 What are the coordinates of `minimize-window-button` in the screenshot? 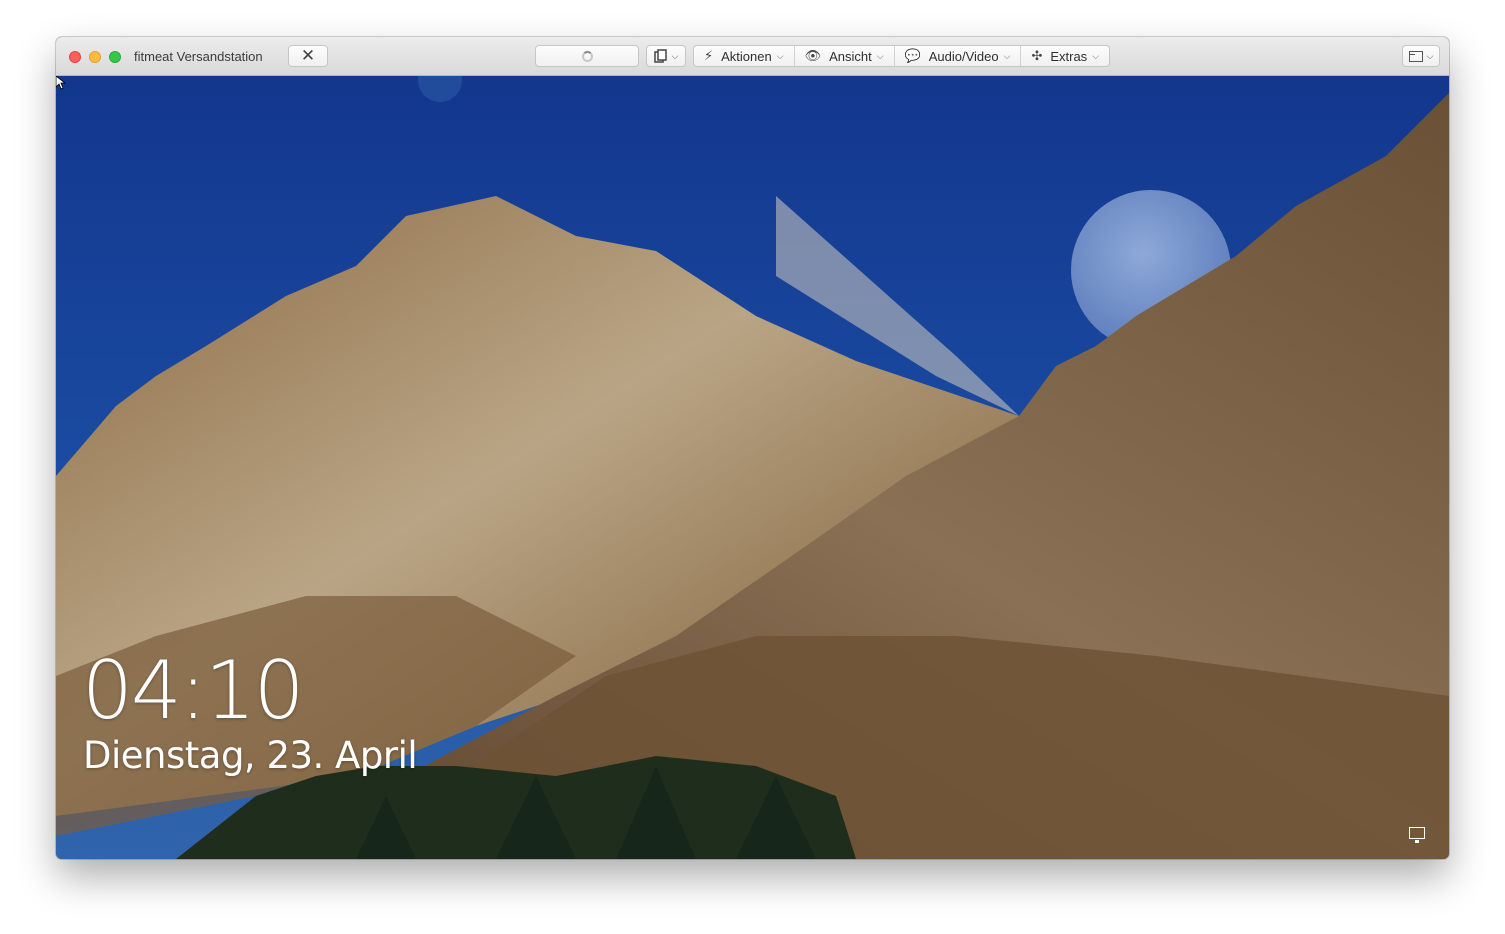 It's located at (95, 57).